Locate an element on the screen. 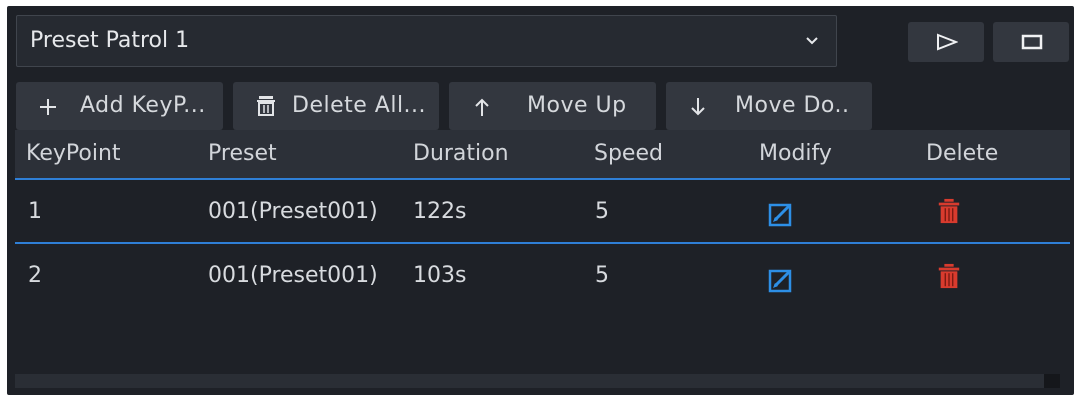 This screenshot has height=401, width=1081. column-header-preset: Preset is located at coordinates (242, 154).